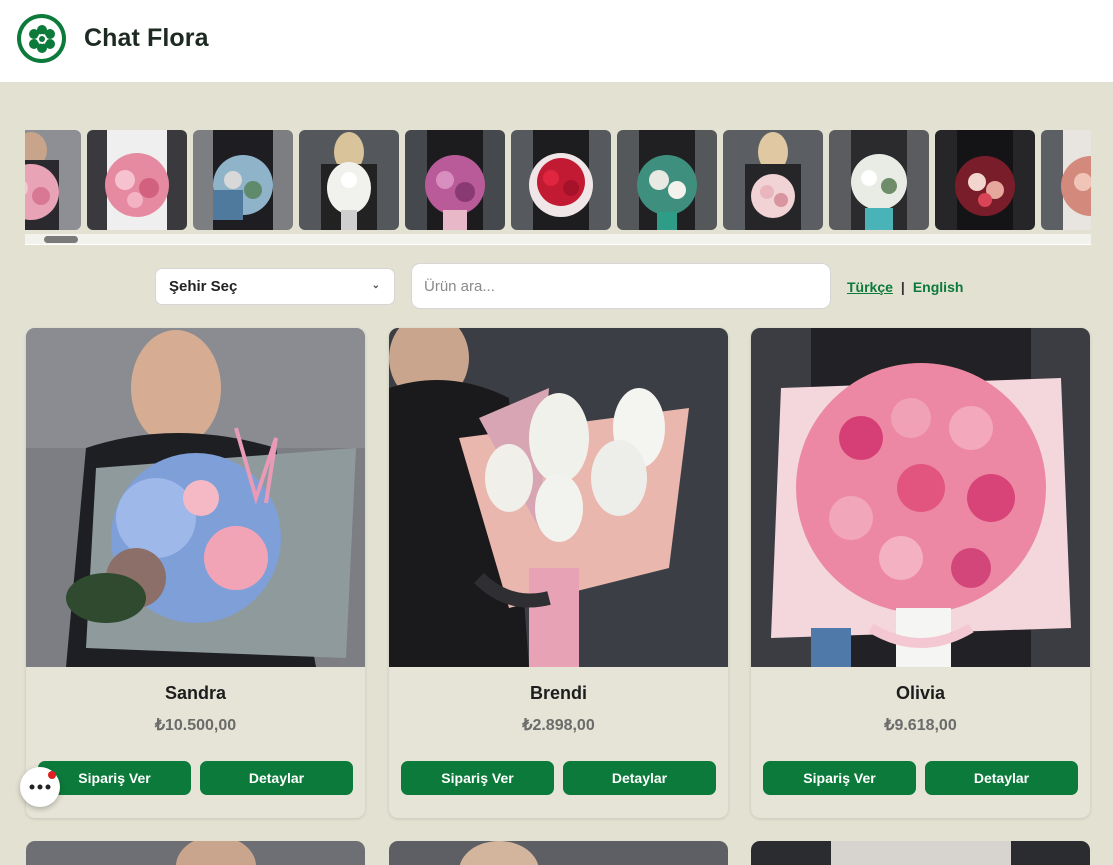  I want to click on city-select: Şehir Seç ⌄, so click(275, 286).